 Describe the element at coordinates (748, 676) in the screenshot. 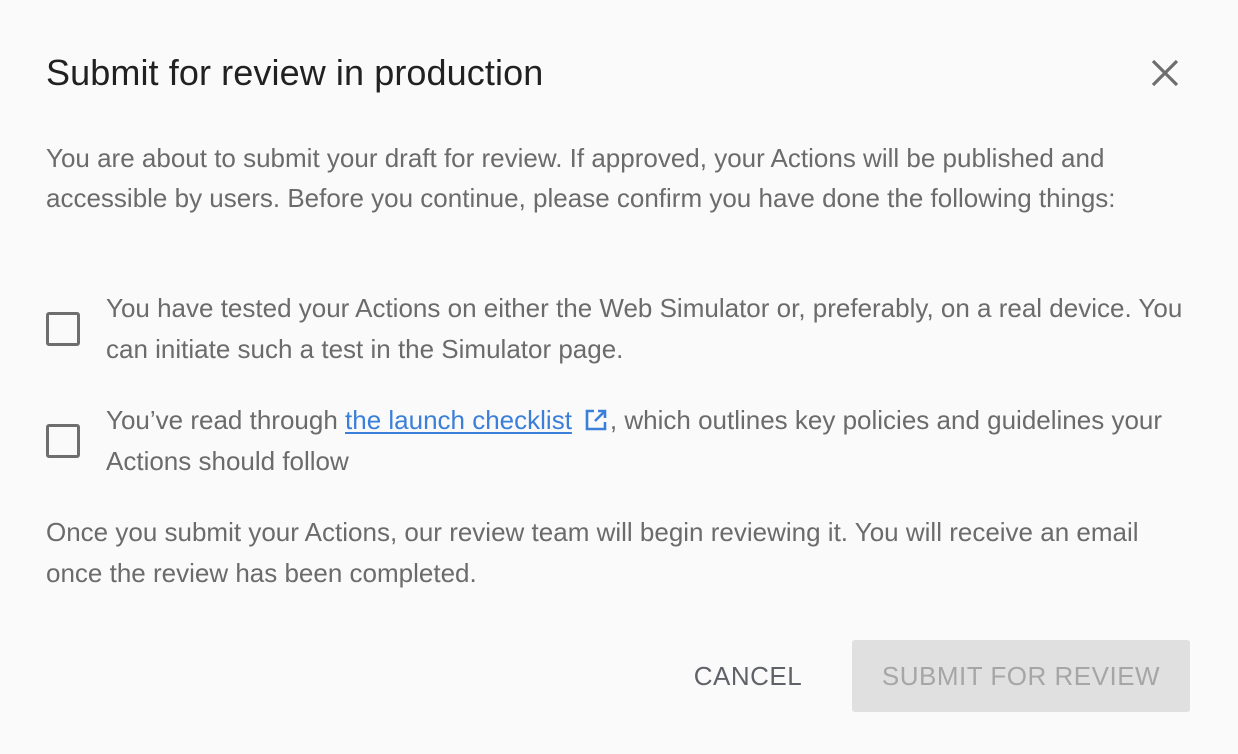

I see `cancel-button: CANCEL` at that location.